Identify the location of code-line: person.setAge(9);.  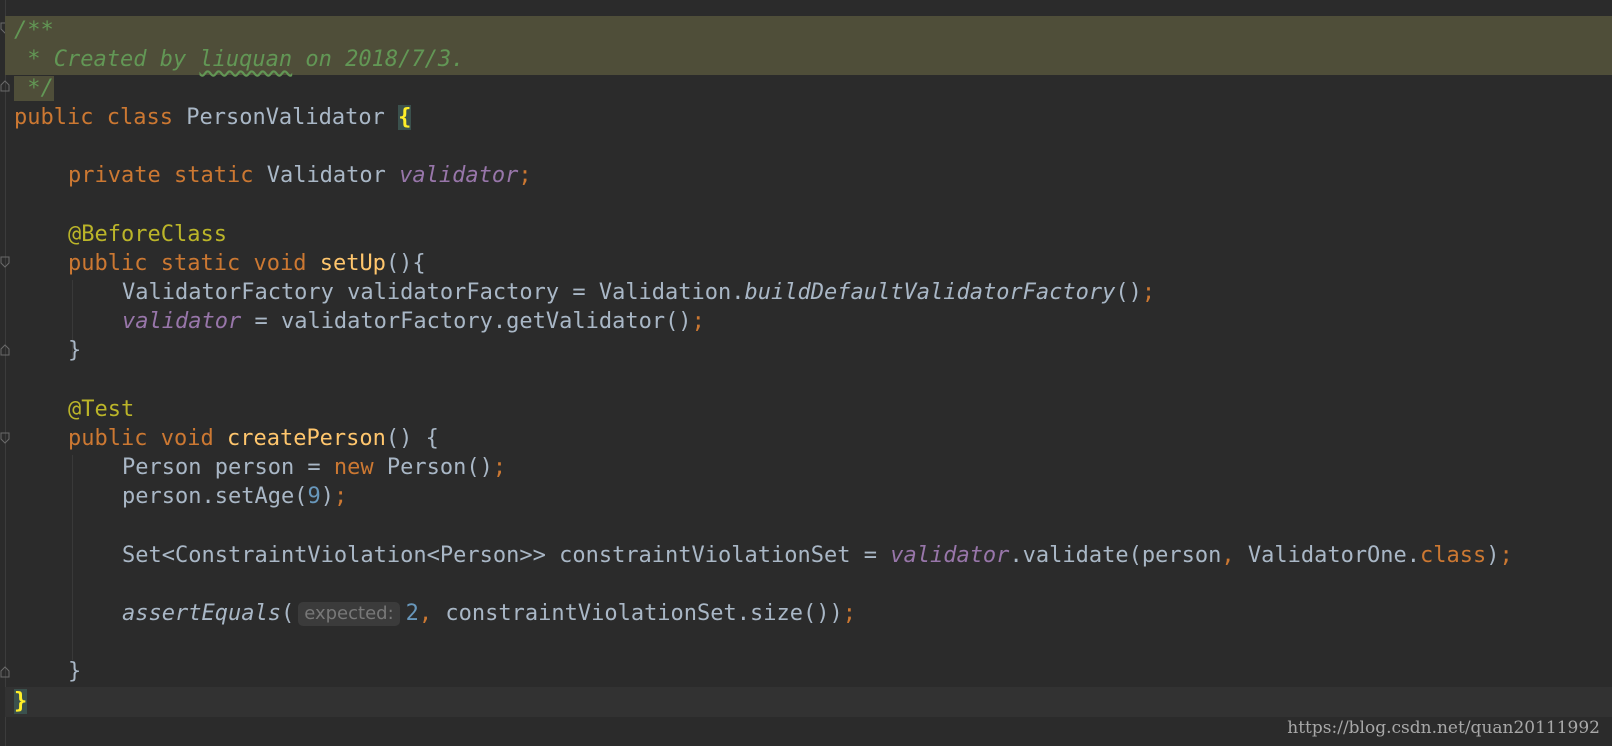
(234, 497).